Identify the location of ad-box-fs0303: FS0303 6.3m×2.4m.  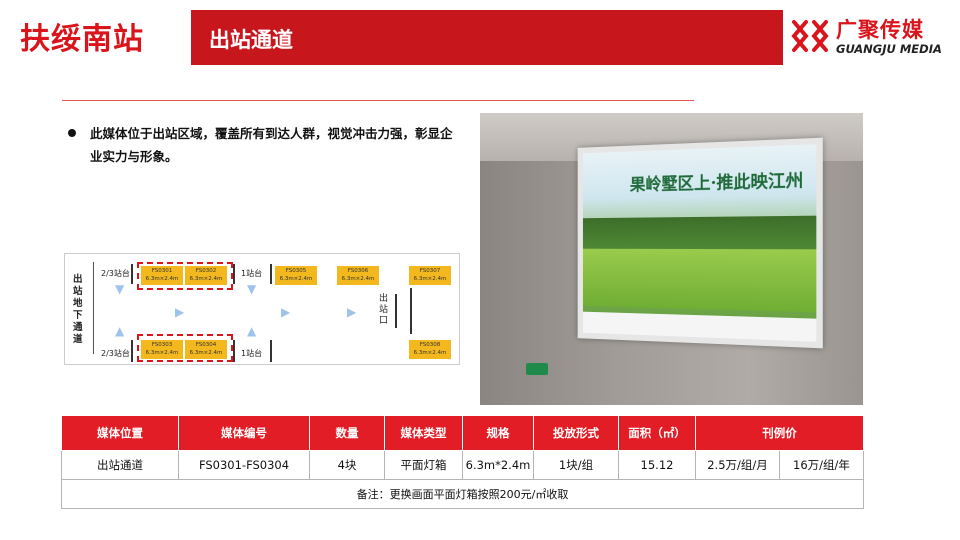
(162, 349).